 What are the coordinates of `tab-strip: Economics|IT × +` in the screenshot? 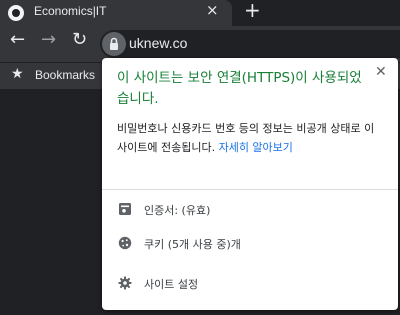 It's located at (200, 13).